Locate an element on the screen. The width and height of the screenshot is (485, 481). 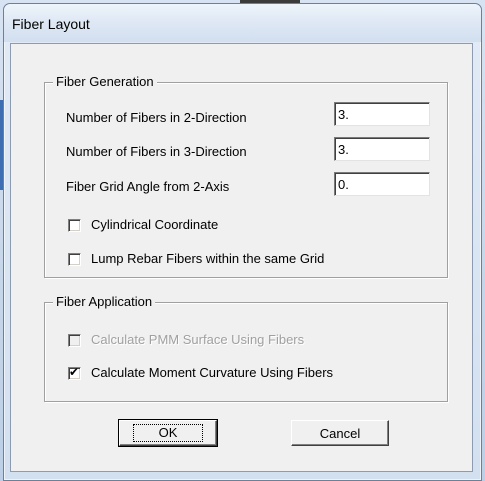
pmm-surface-option: Calculate PMM Surface Using Fibers is located at coordinates (186, 340).